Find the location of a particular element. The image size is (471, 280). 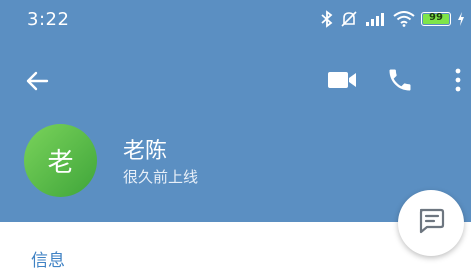

battery-level: 99 is located at coordinates (436, 17).